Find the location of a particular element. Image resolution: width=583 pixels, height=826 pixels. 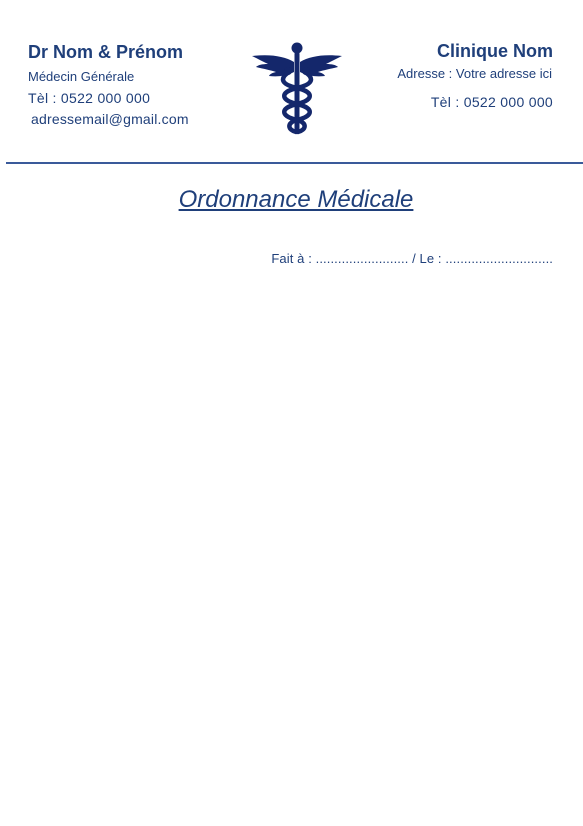

clinic-phone: Tèl : 0522 000 000 is located at coordinates (491, 102).